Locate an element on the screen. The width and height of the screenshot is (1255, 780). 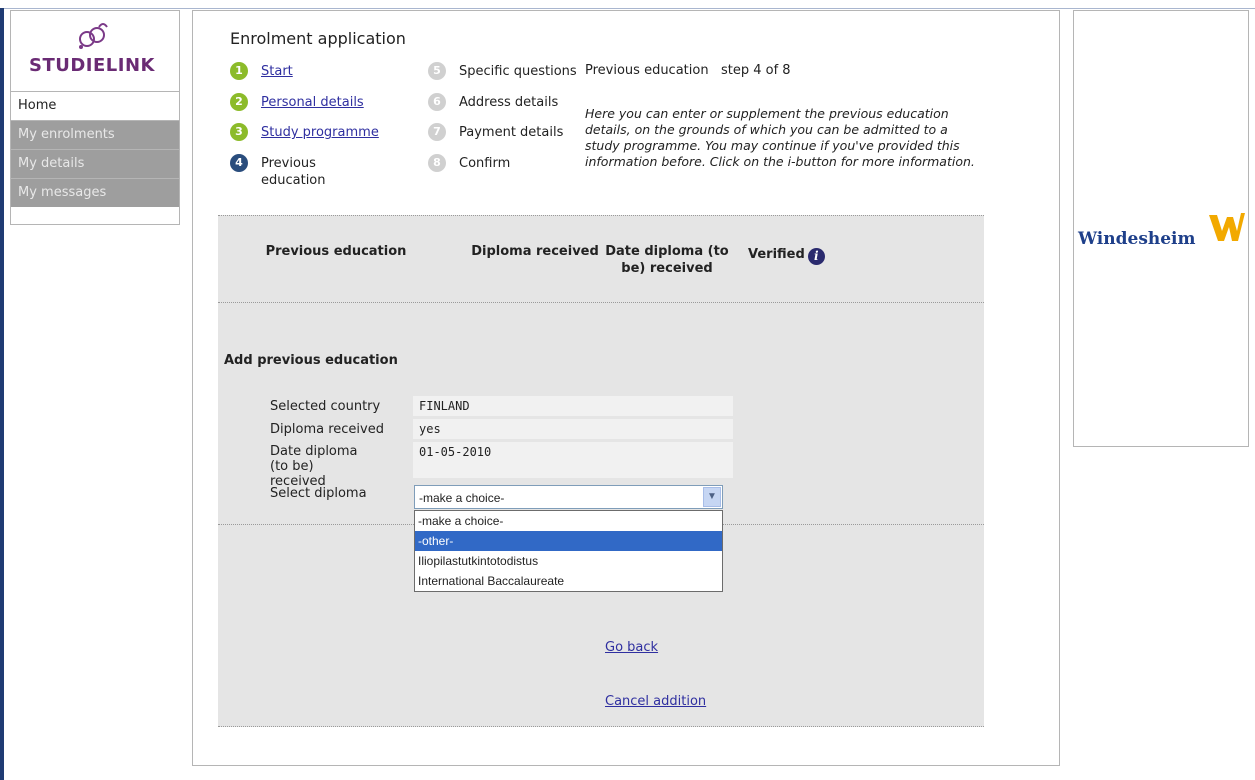
cancel-addition-link: Cancel addition is located at coordinates (655, 701).